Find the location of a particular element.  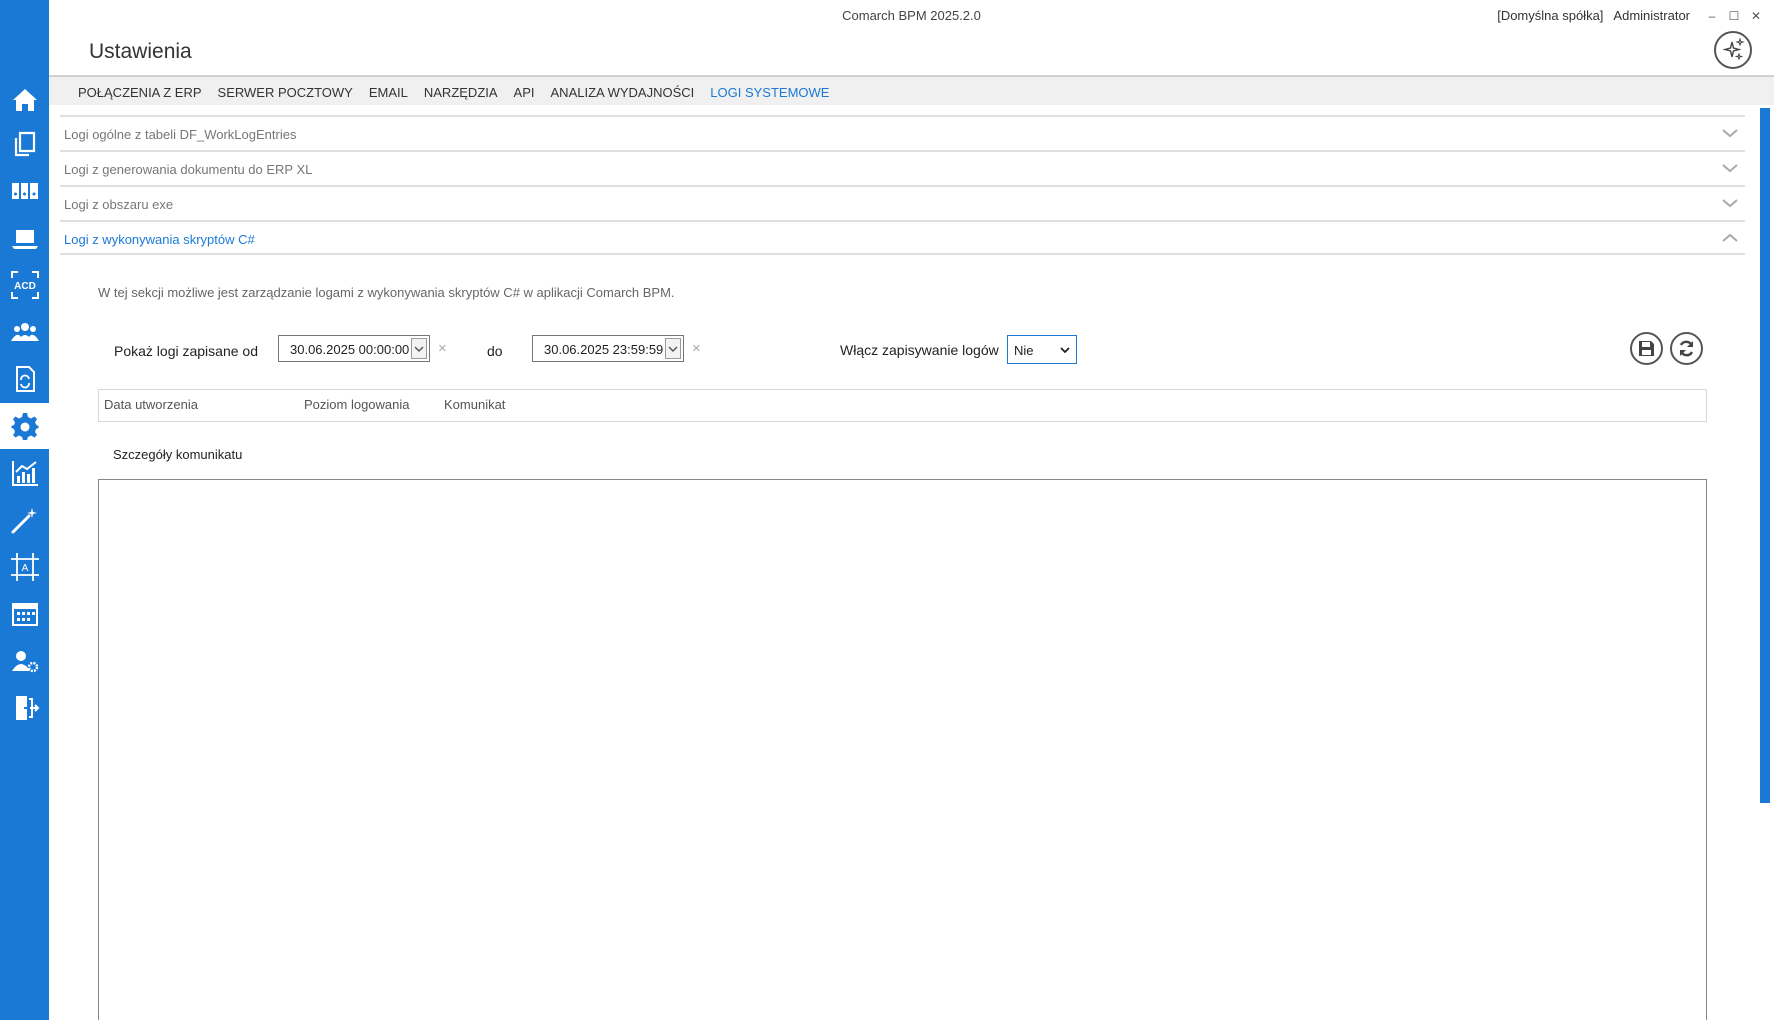

sparkles-icon is located at coordinates (1733, 49).